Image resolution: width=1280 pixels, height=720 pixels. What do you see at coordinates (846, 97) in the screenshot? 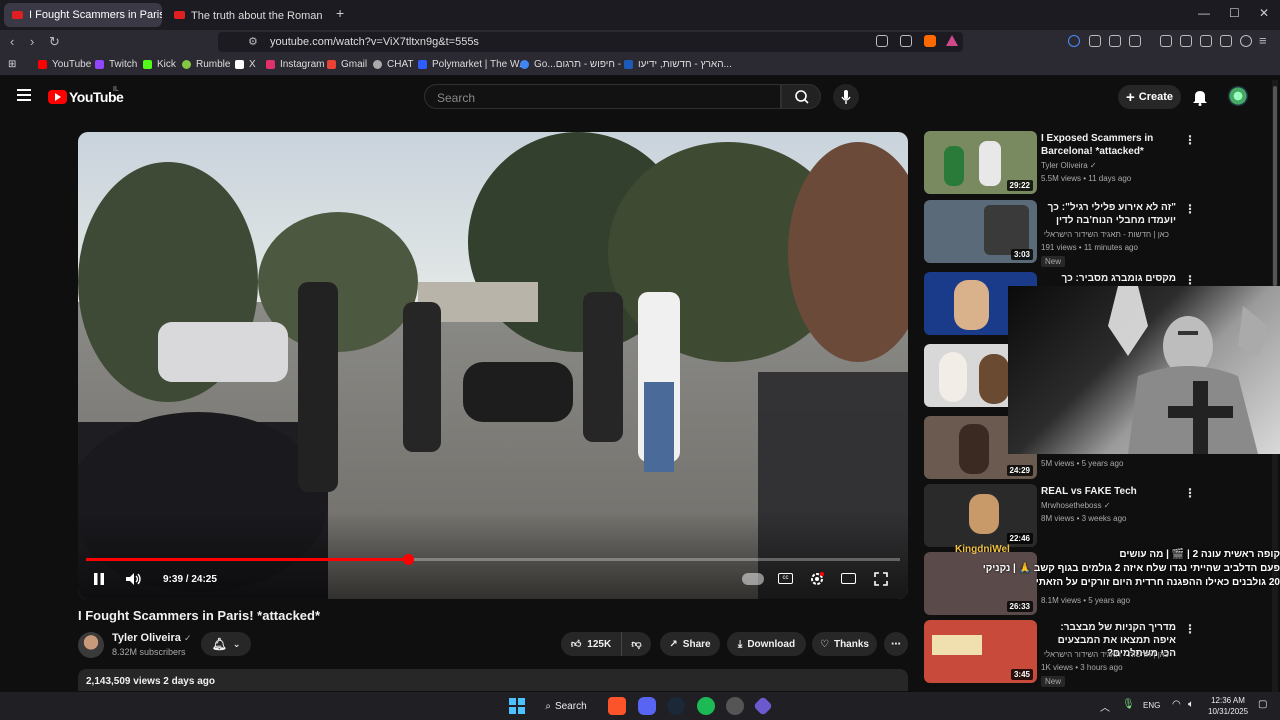
I see `voice-search-button` at bounding box center [846, 97].